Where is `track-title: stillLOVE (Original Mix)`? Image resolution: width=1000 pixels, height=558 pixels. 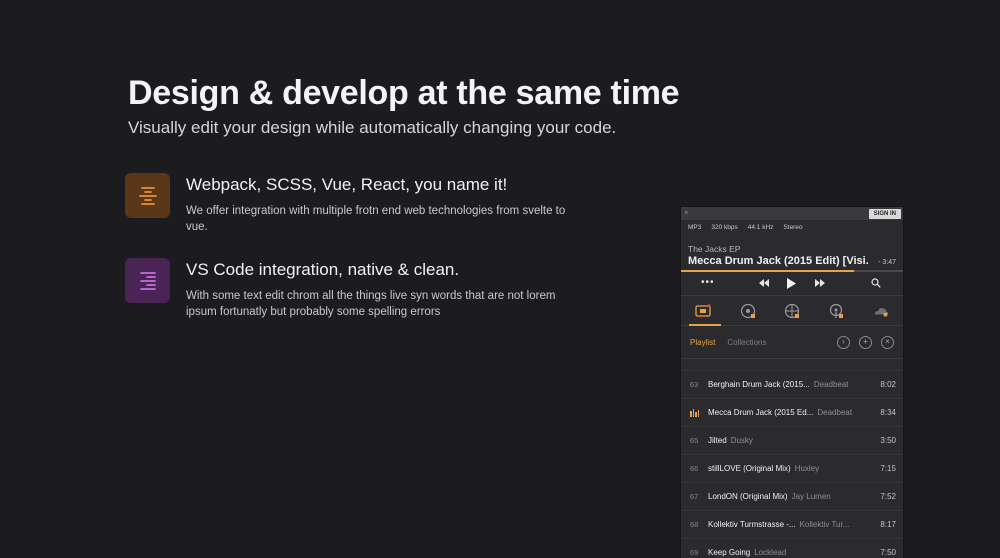 track-title: stillLOVE (Original Mix) is located at coordinates (749, 468).